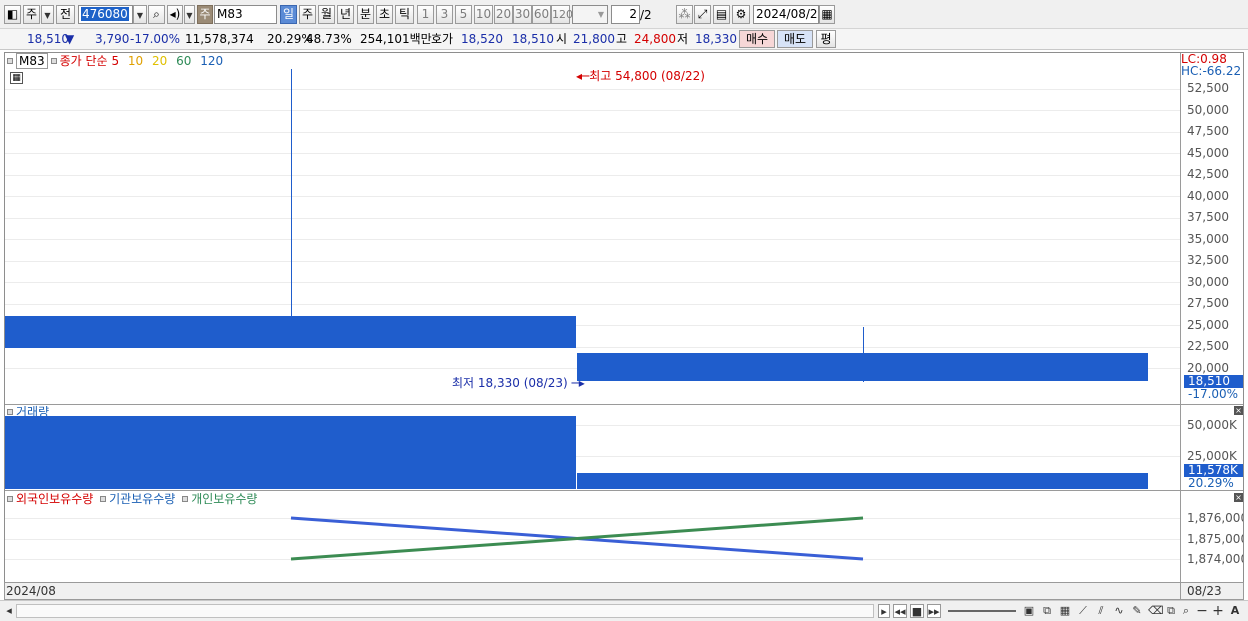  What do you see at coordinates (205, 14) in the screenshot?
I see `stock-type-badge: 주` at bounding box center [205, 14].